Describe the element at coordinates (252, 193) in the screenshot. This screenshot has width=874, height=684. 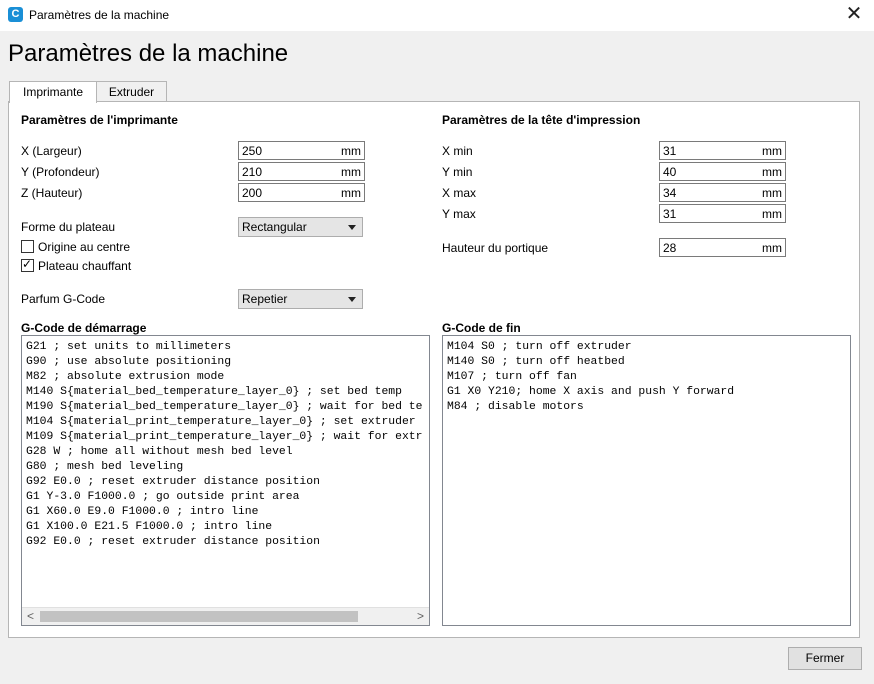
I see `height-value: 200` at that location.